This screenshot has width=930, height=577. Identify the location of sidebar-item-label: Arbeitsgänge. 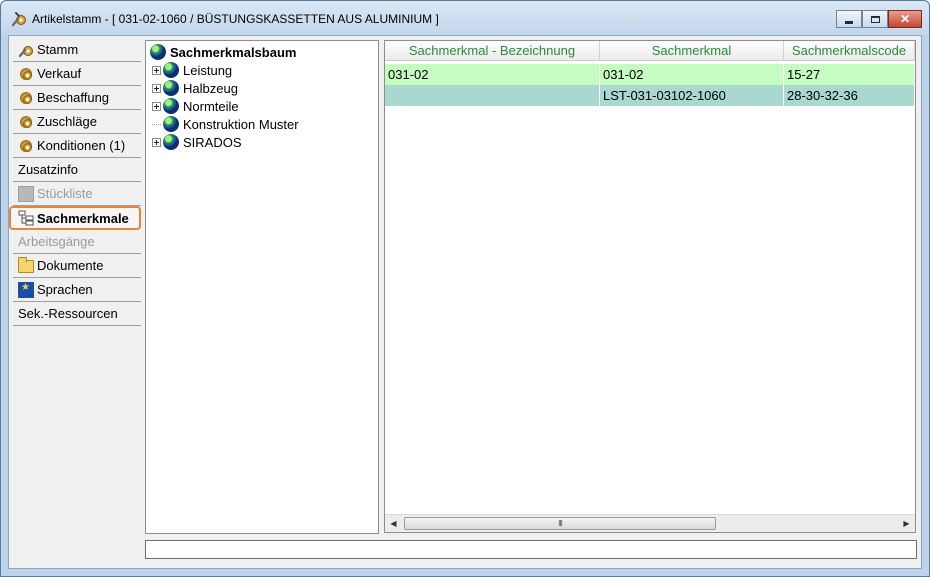
(56, 241).